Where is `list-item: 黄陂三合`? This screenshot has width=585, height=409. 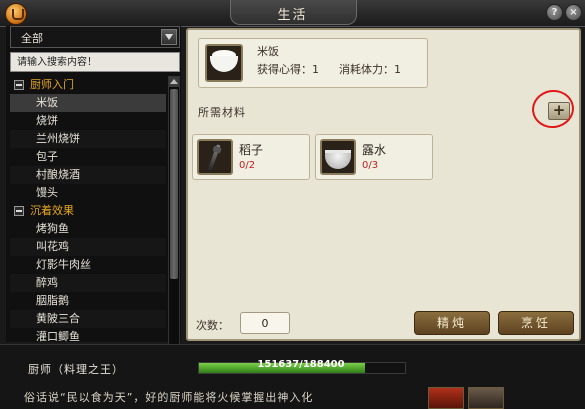 list-item: 黄陂三合 is located at coordinates (88, 319).